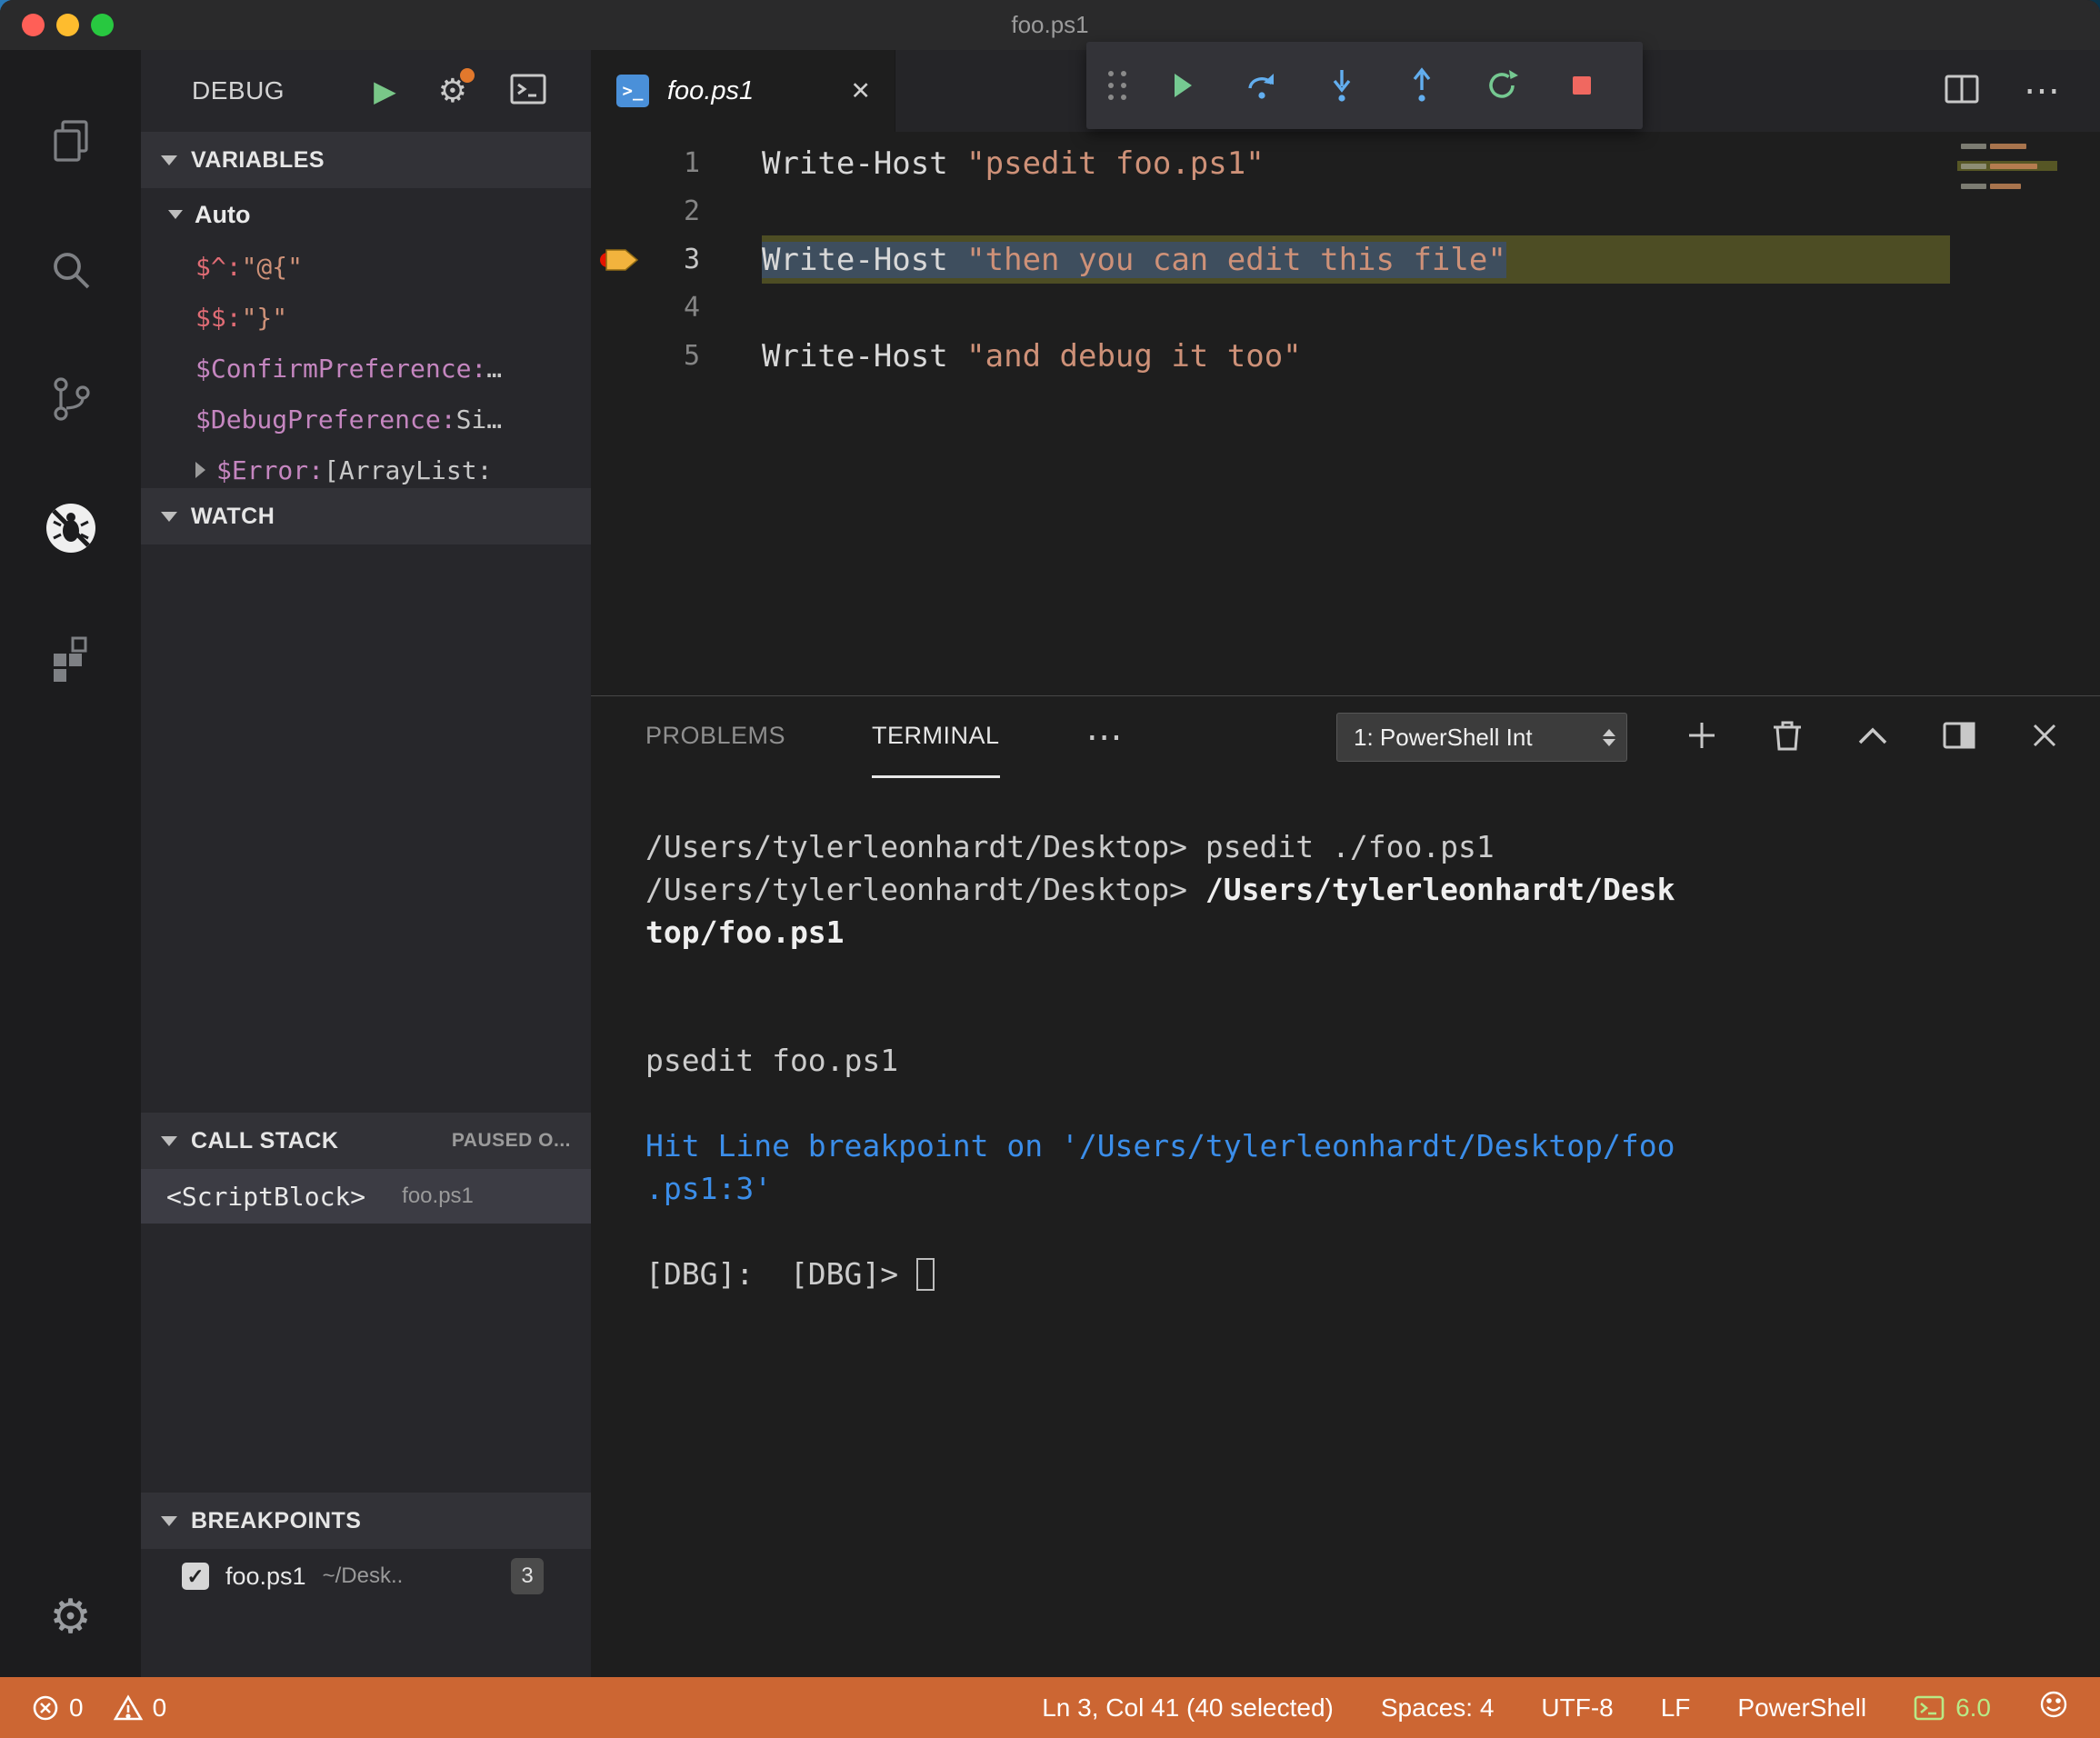 The width and height of the screenshot is (2100, 1738). I want to click on powershell-version-status: 6.0, so click(1952, 1708).